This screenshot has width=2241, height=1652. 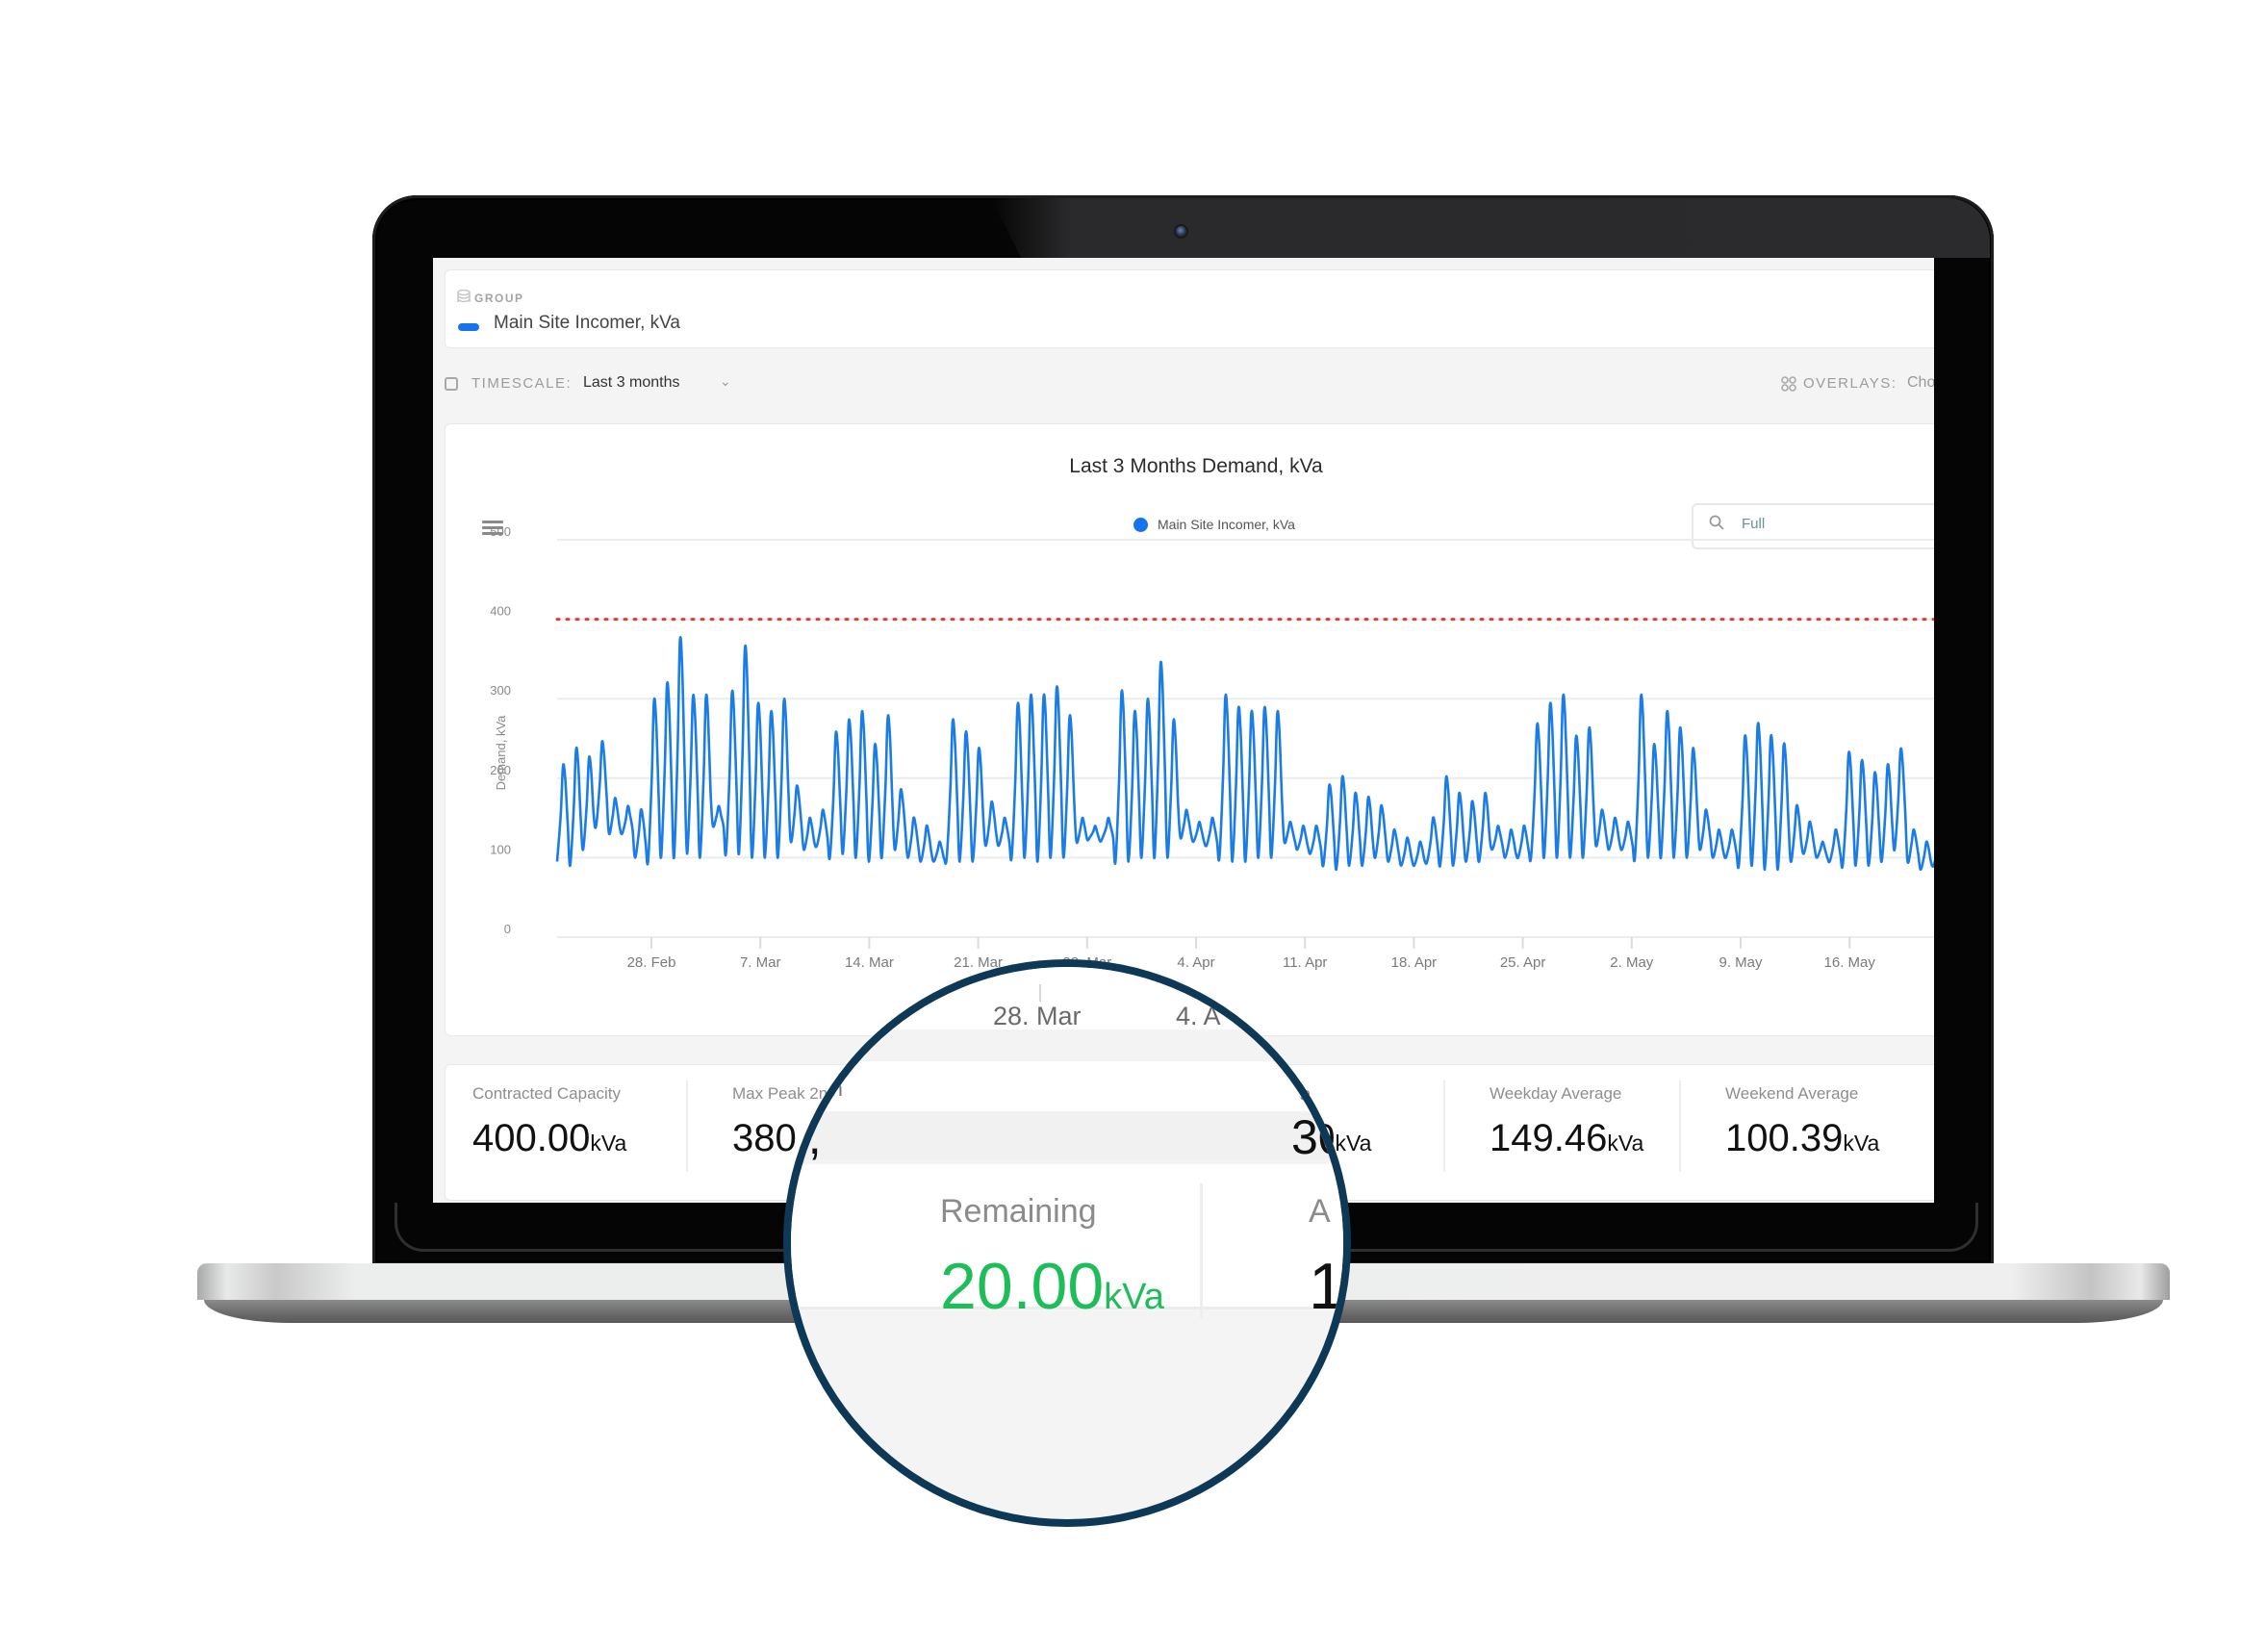 What do you see at coordinates (1414, 962) in the screenshot?
I see `x-tick-label: 18. Apr` at bounding box center [1414, 962].